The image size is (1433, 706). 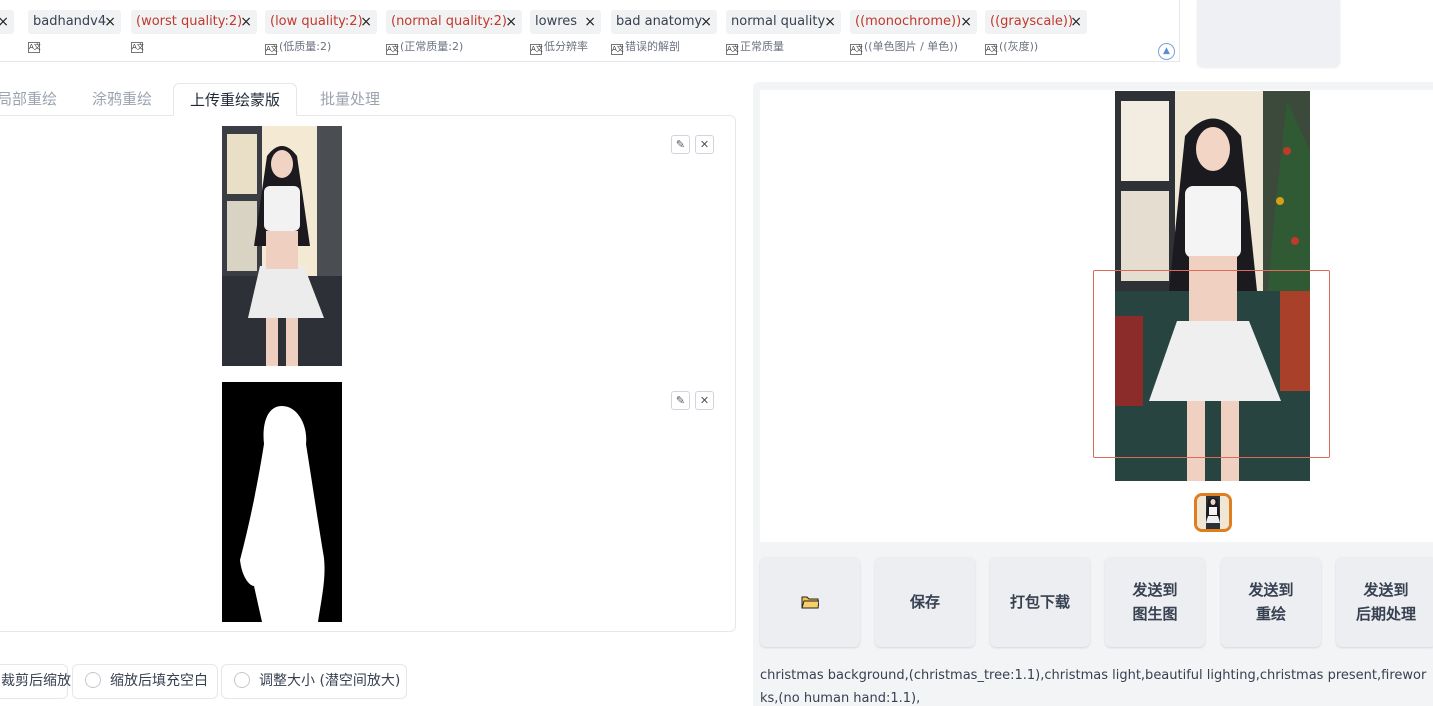 What do you see at coordinates (704, 400) in the screenshot?
I see `close-mask-icon: ✕` at bounding box center [704, 400].